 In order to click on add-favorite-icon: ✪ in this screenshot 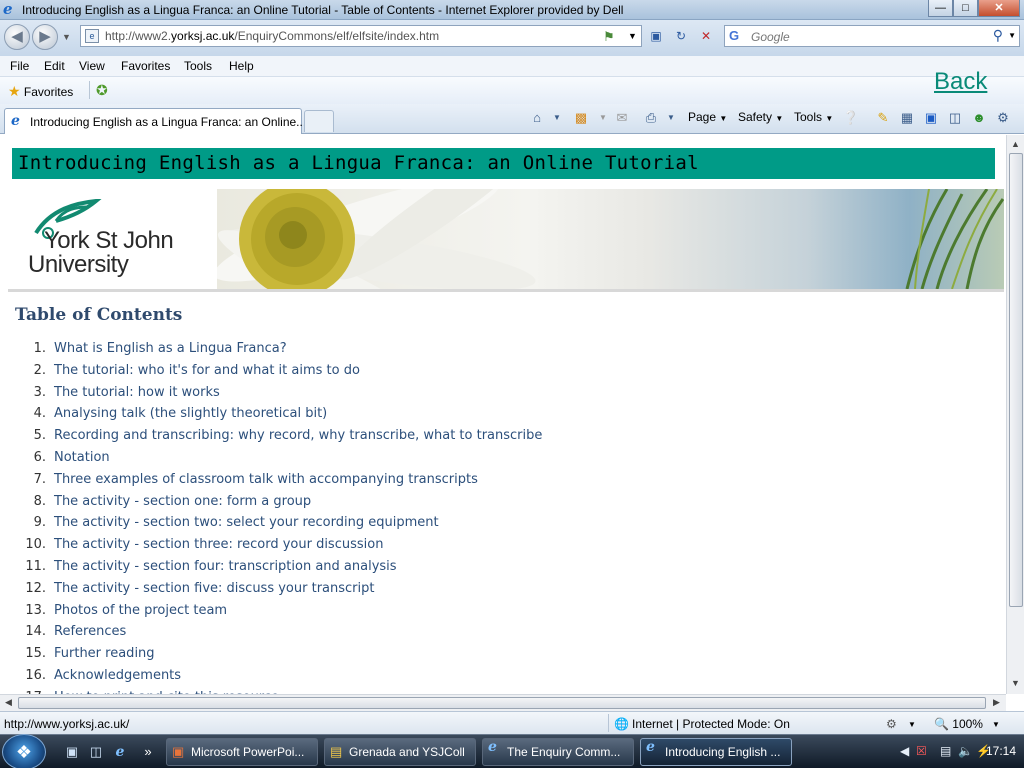, I will do `click(102, 90)`.